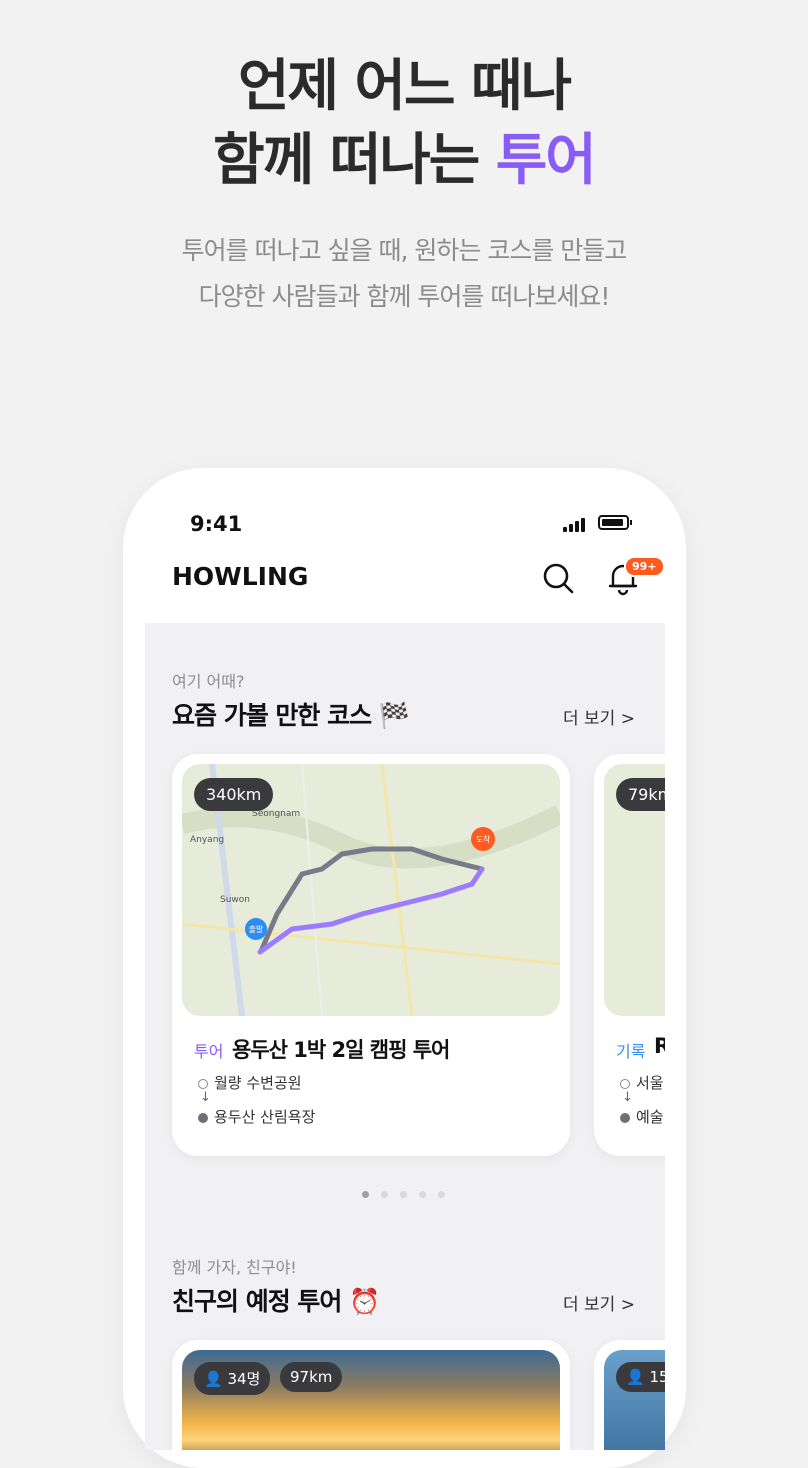  What do you see at coordinates (276, 1301) in the screenshot?
I see `friends-title: 친구의 예정 투어 ⏰` at bounding box center [276, 1301].